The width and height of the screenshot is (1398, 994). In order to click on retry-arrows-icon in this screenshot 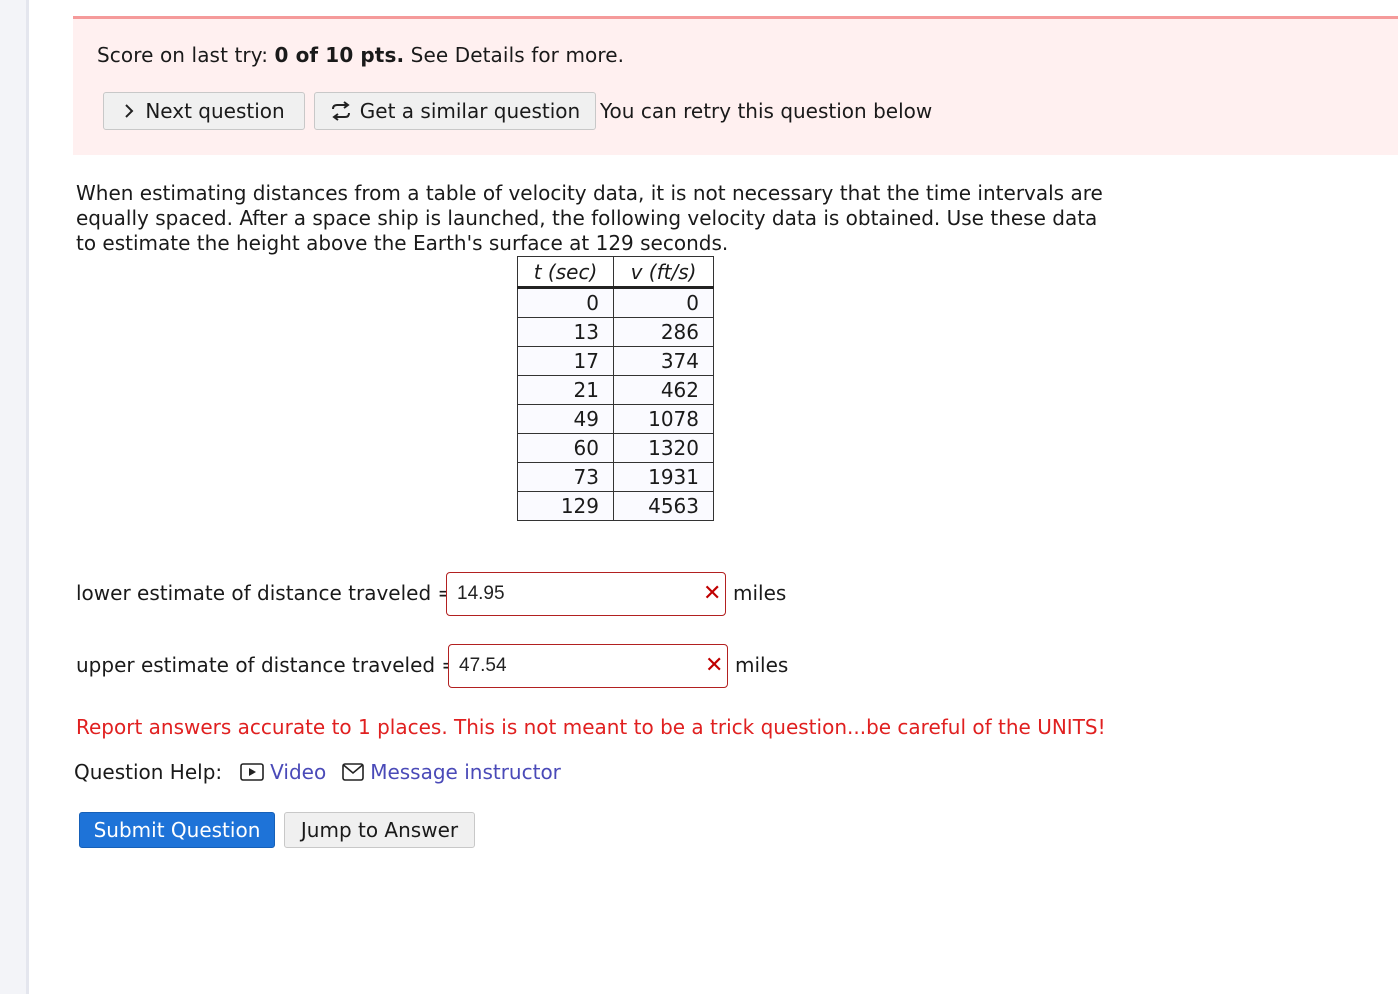, I will do `click(340, 111)`.